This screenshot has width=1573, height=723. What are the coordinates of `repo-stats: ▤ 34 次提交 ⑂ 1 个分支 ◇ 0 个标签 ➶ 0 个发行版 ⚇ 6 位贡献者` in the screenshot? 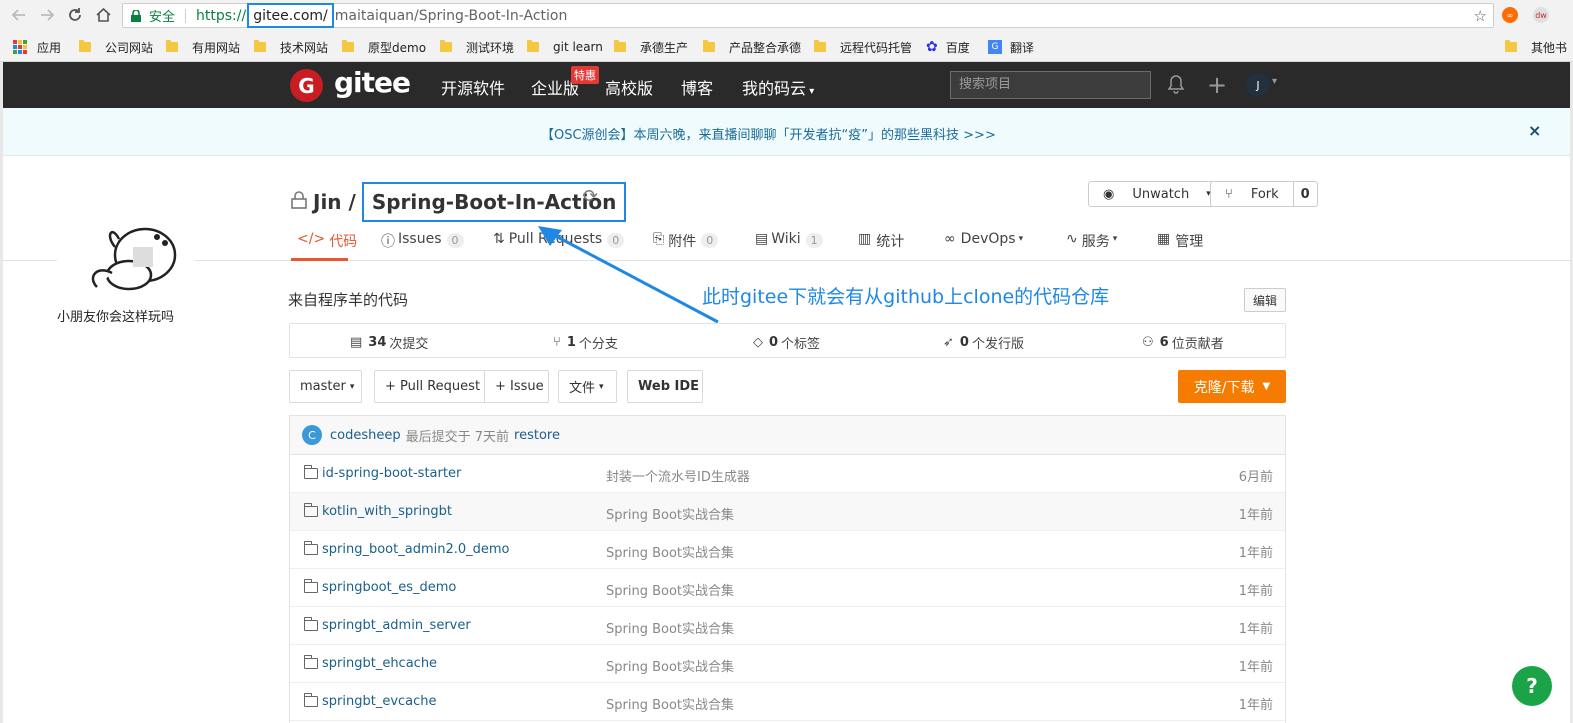 It's located at (787, 340).